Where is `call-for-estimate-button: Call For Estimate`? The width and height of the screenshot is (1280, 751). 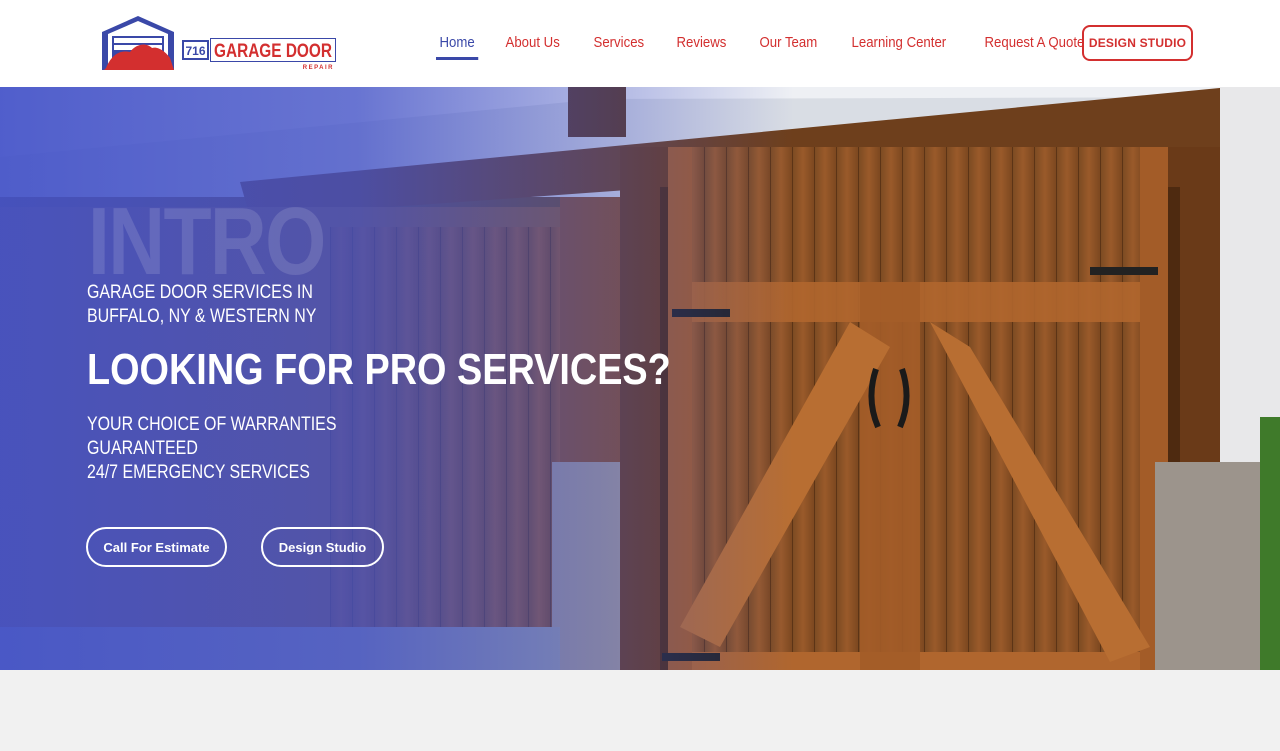
call-for-estimate-button: Call For Estimate is located at coordinates (156, 547).